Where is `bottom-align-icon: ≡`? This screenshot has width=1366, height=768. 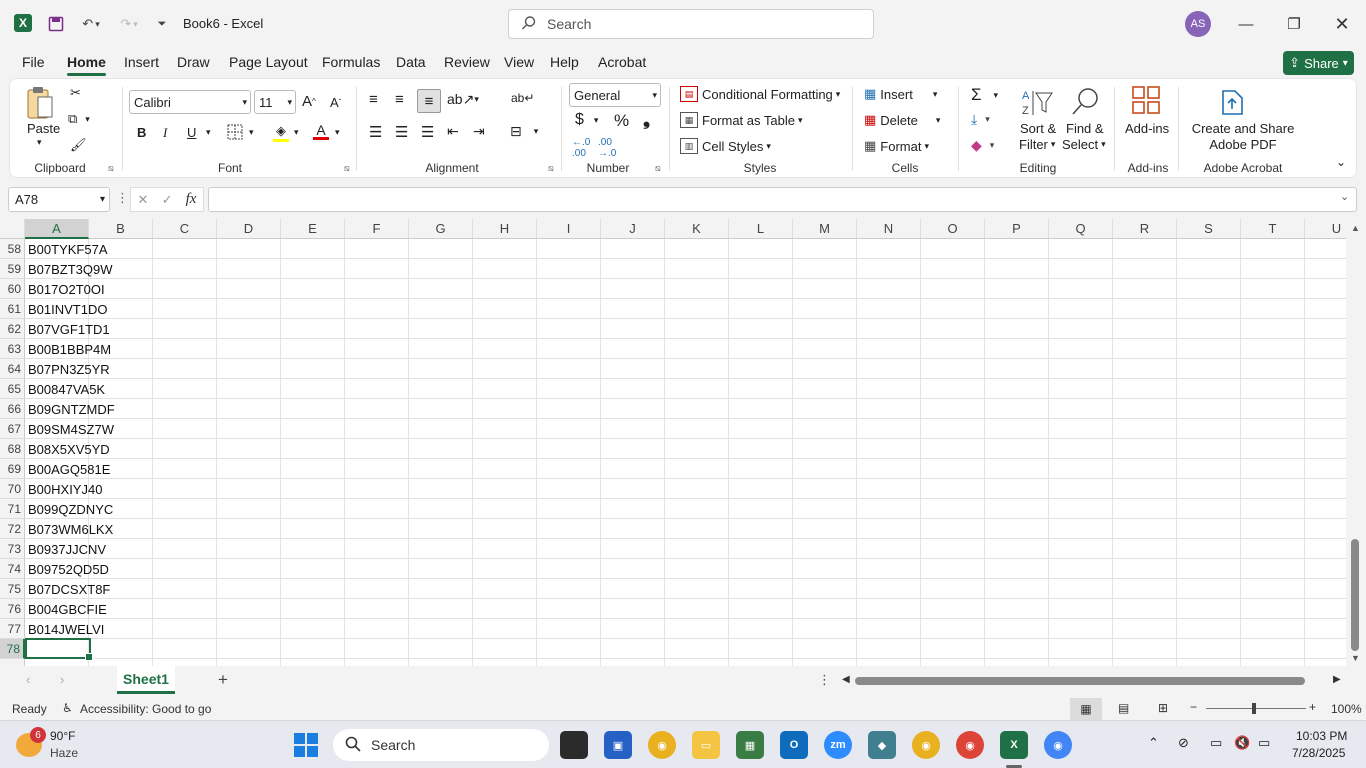 bottom-align-icon: ≡ is located at coordinates (429, 101).